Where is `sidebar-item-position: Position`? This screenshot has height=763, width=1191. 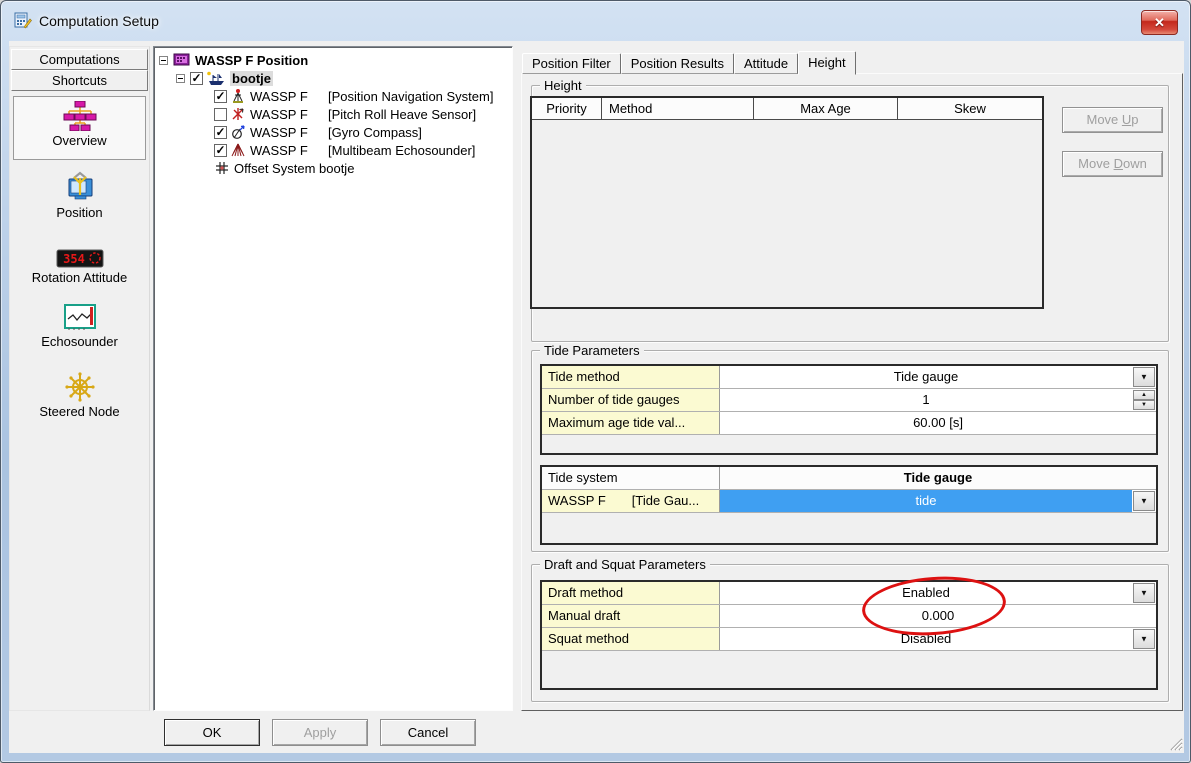
sidebar-item-position: Position is located at coordinates (79, 195).